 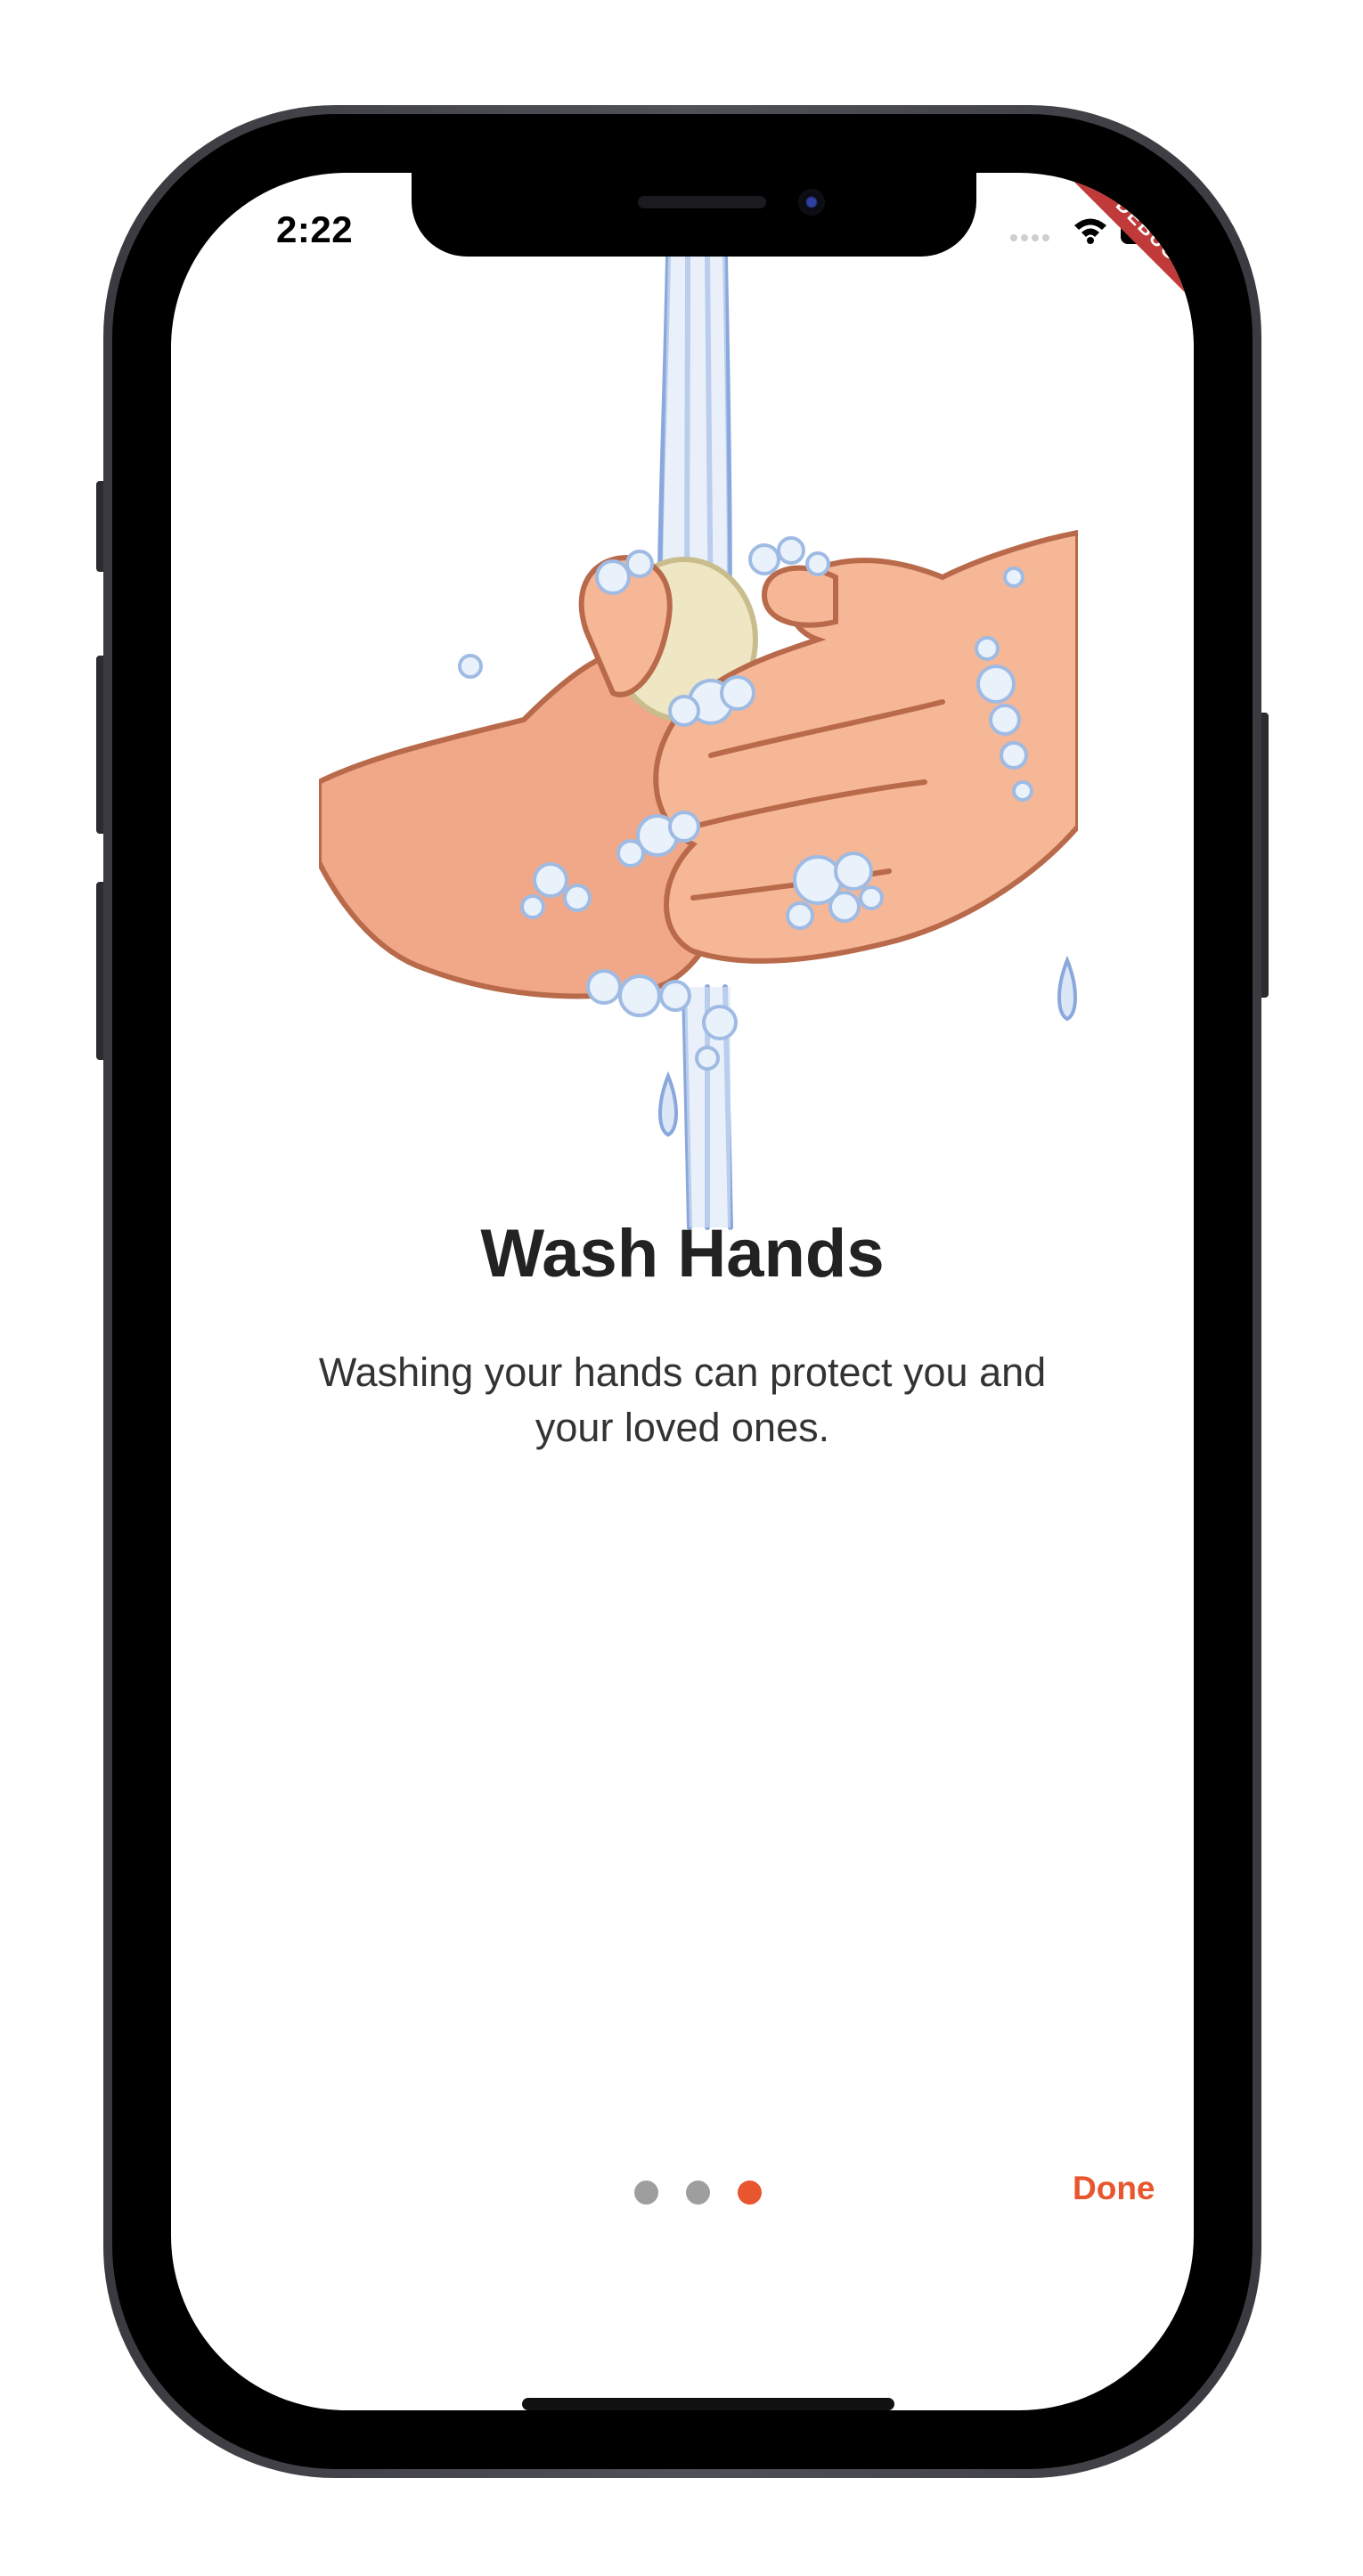 What do you see at coordinates (1090, 231) in the screenshot?
I see `wifi-icon` at bounding box center [1090, 231].